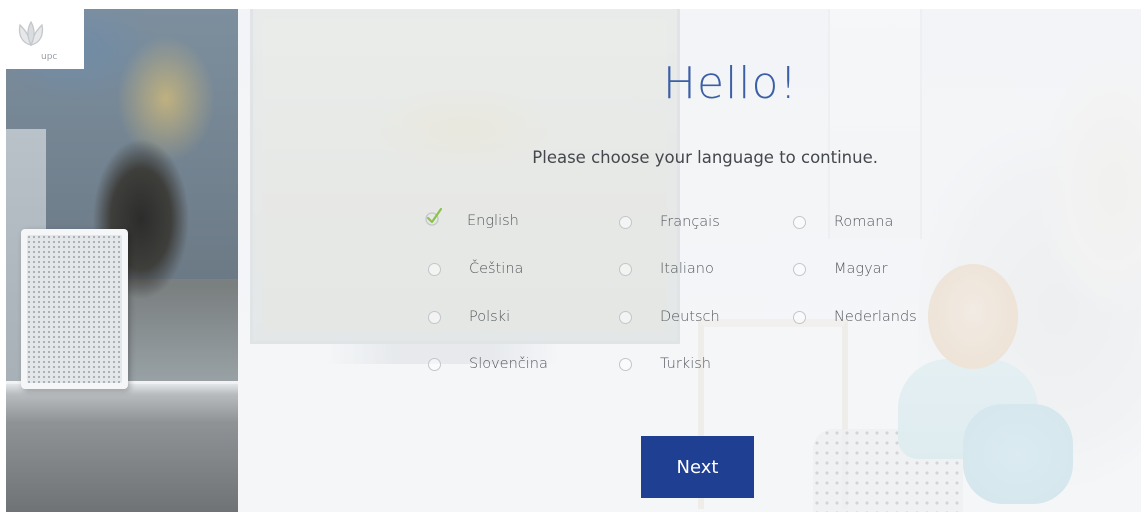  Describe the element at coordinates (496, 269) in the screenshot. I see `language-label: Čeština` at that location.